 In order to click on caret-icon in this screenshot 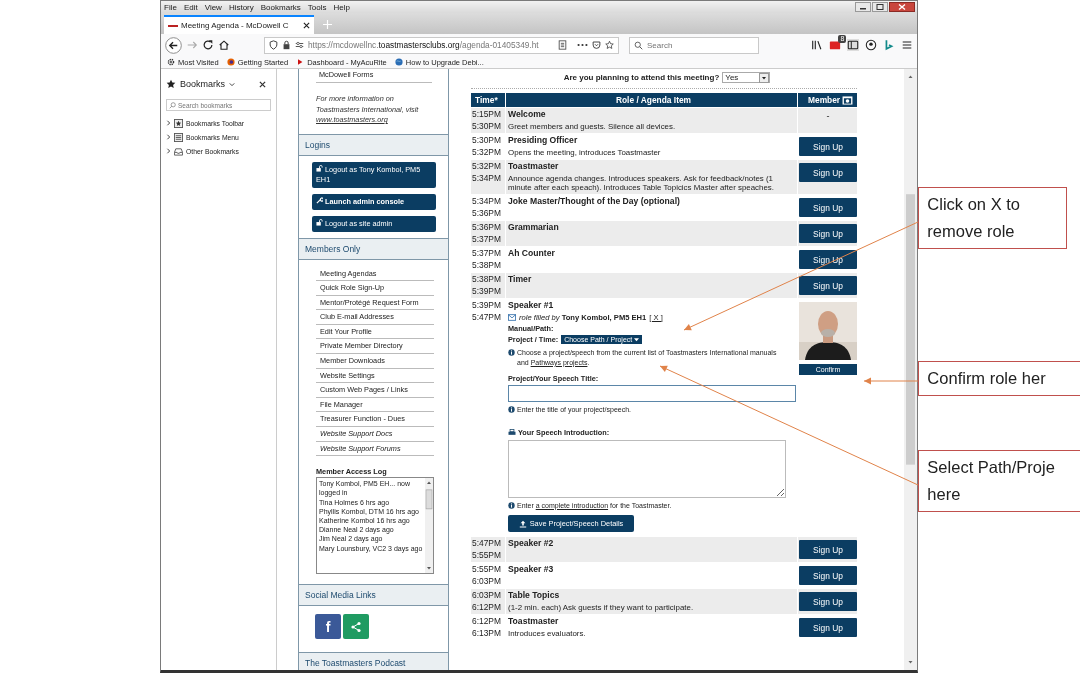, I will do `click(637, 339)`.